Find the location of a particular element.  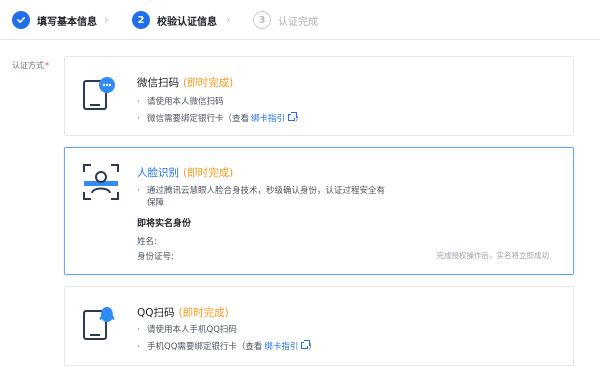

step-verify-info: 2 校验认证信息 is located at coordinates (174, 20).